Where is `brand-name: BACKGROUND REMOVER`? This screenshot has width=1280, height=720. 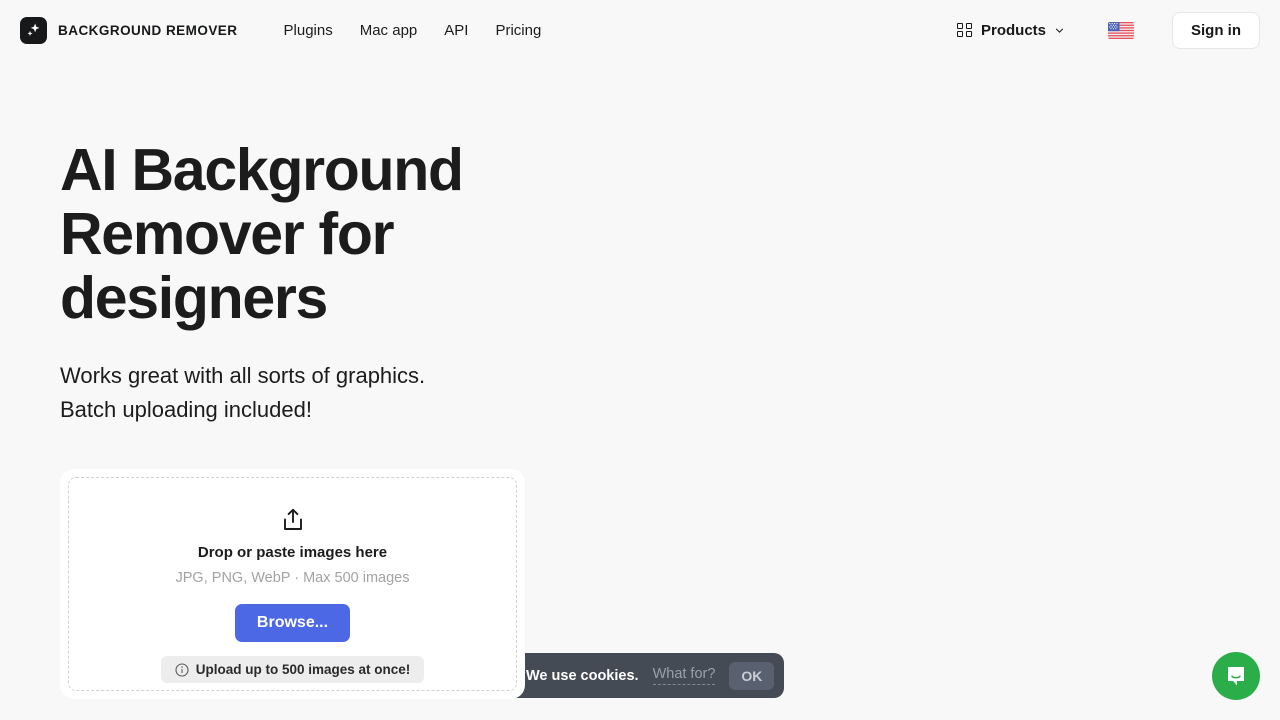
brand-name: BACKGROUND REMOVER is located at coordinates (148, 30).